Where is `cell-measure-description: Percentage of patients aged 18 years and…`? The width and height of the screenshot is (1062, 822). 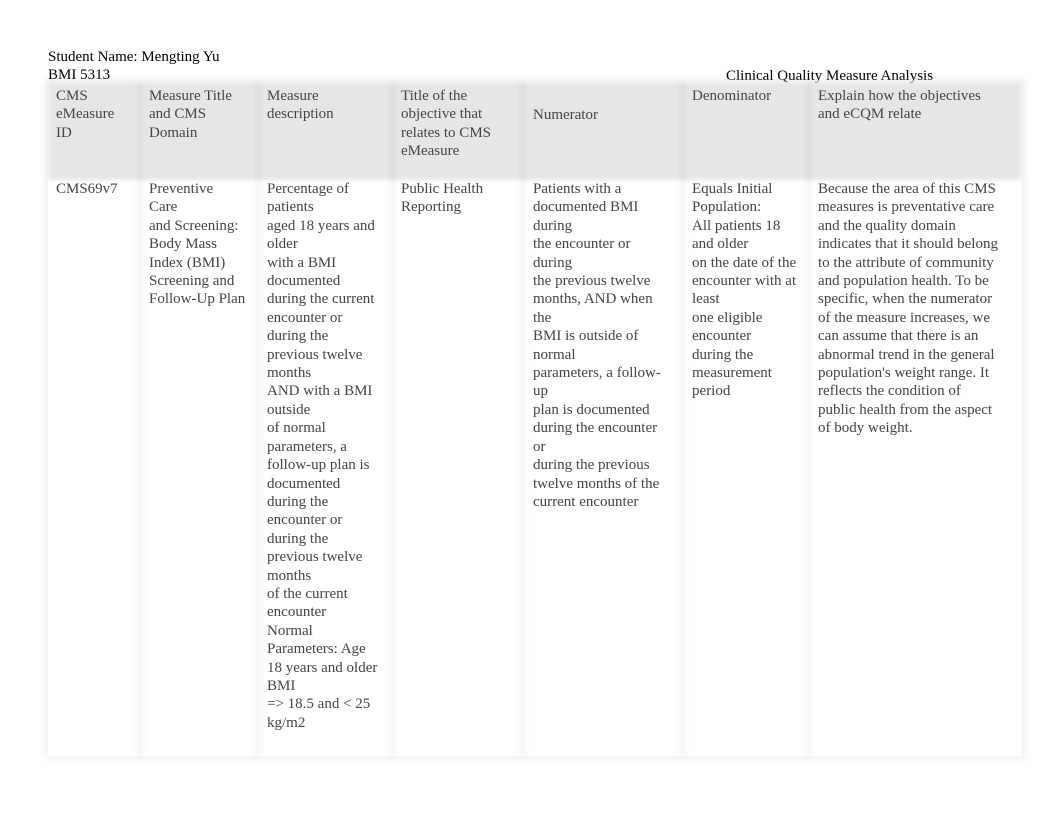 cell-measure-description: Percentage of patients aged 18 years and… is located at coordinates (322, 456).